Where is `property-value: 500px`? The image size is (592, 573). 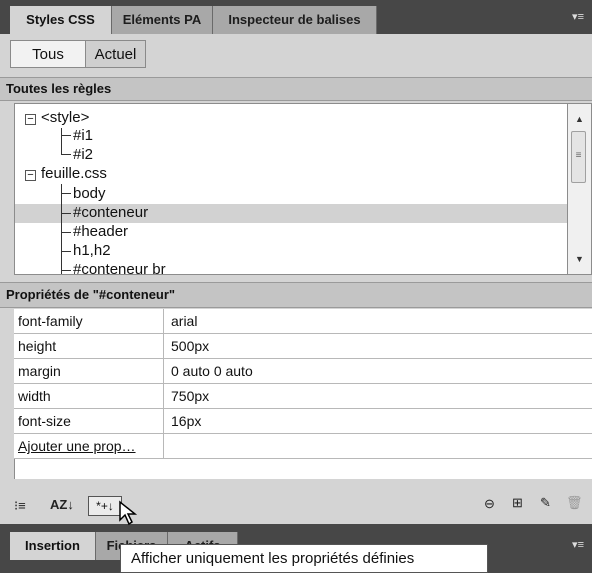 property-value: 500px is located at coordinates (190, 346).